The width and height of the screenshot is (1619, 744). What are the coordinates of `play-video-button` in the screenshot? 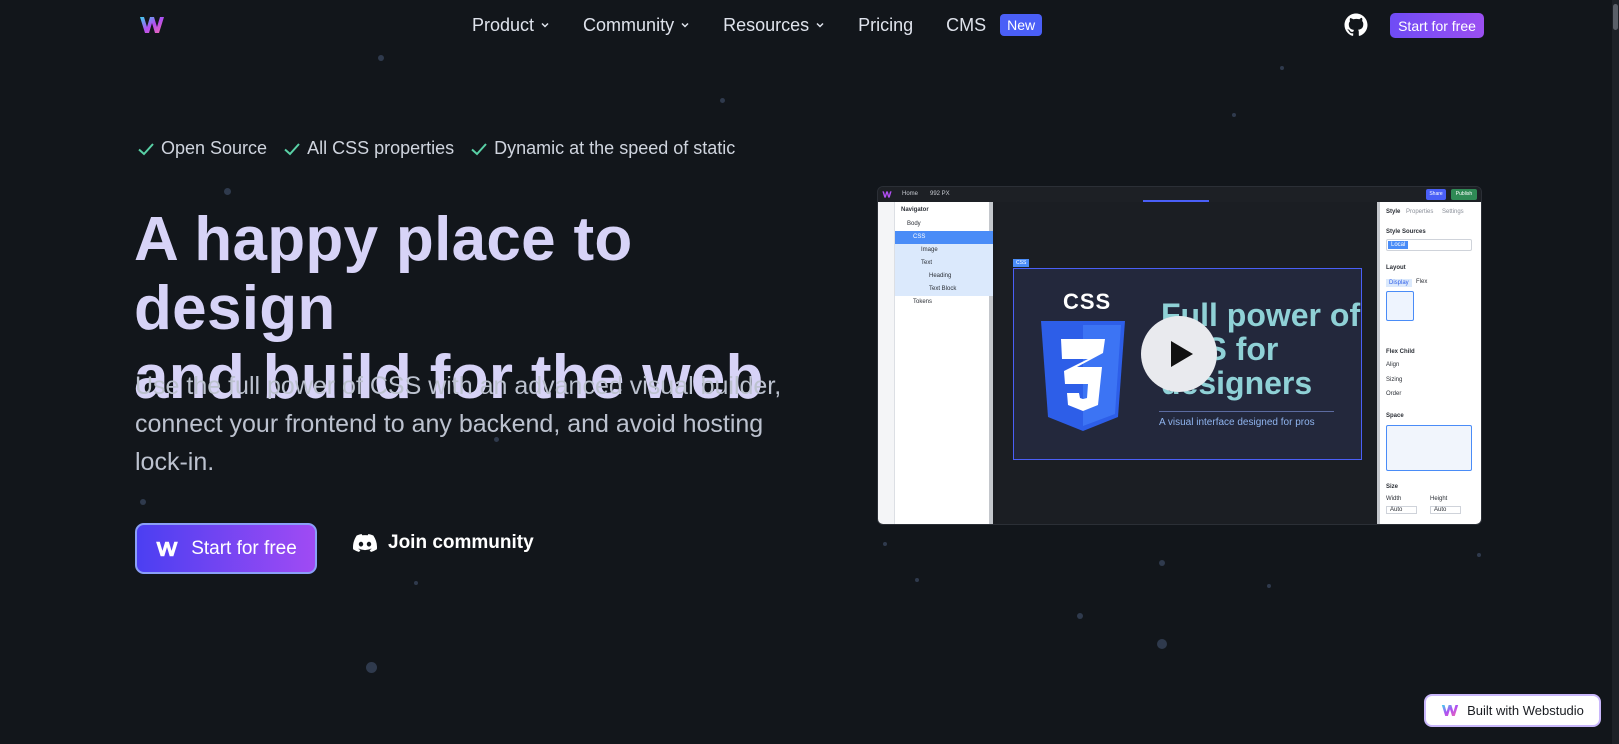 It's located at (1179, 354).